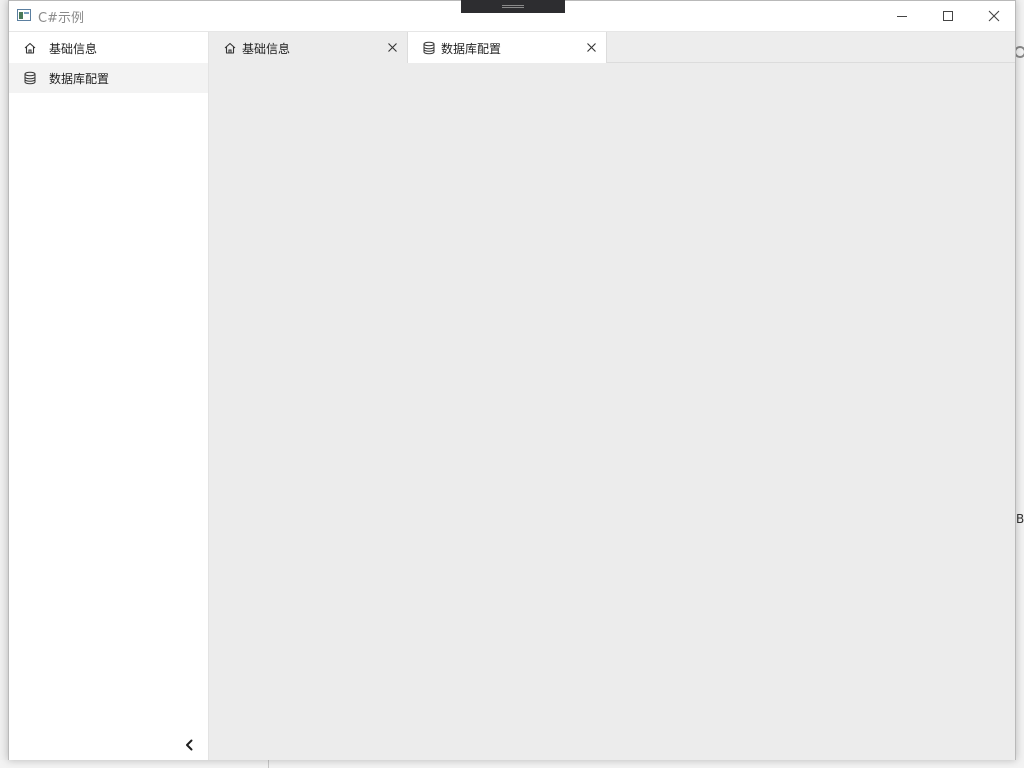  I want to click on background-text-fragment: B, so click(1020, 519).